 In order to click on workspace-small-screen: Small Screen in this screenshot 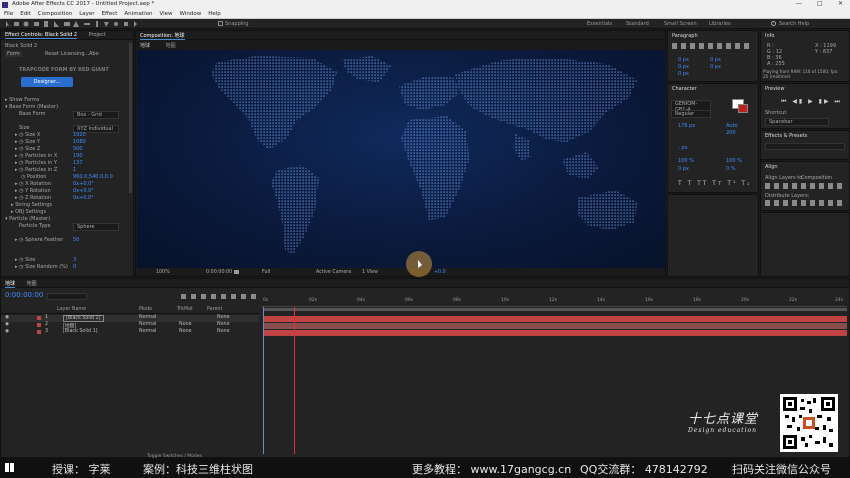, I will do `click(680, 24)`.